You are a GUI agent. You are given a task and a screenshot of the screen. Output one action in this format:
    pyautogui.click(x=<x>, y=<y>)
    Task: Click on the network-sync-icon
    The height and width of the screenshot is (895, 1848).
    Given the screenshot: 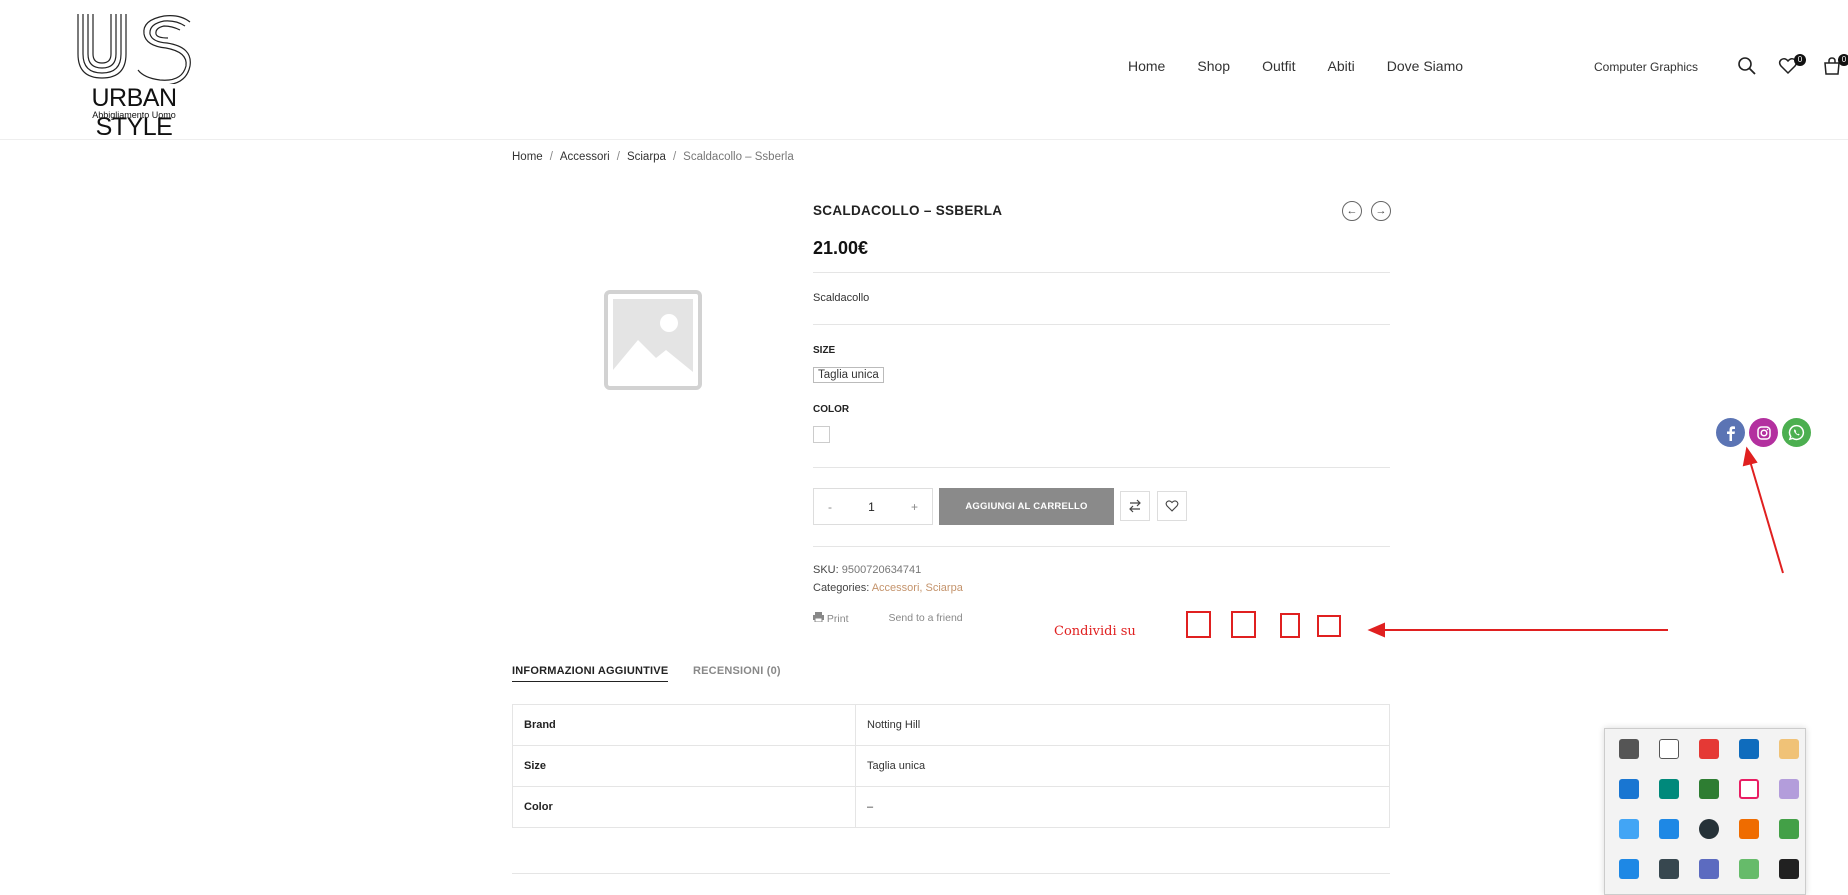 What is the action you would take?
    pyautogui.click(x=1629, y=869)
    